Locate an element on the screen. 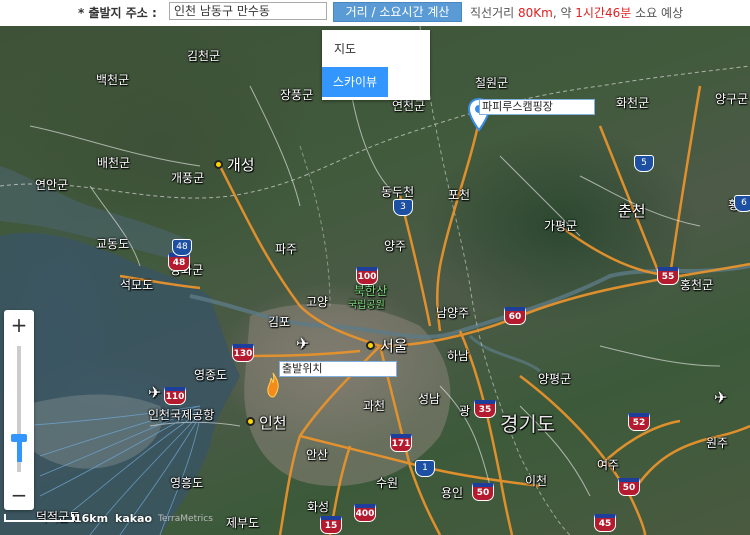 The height and width of the screenshot is (535, 750). place-label: 영흥도 is located at coordinates (187, 483).